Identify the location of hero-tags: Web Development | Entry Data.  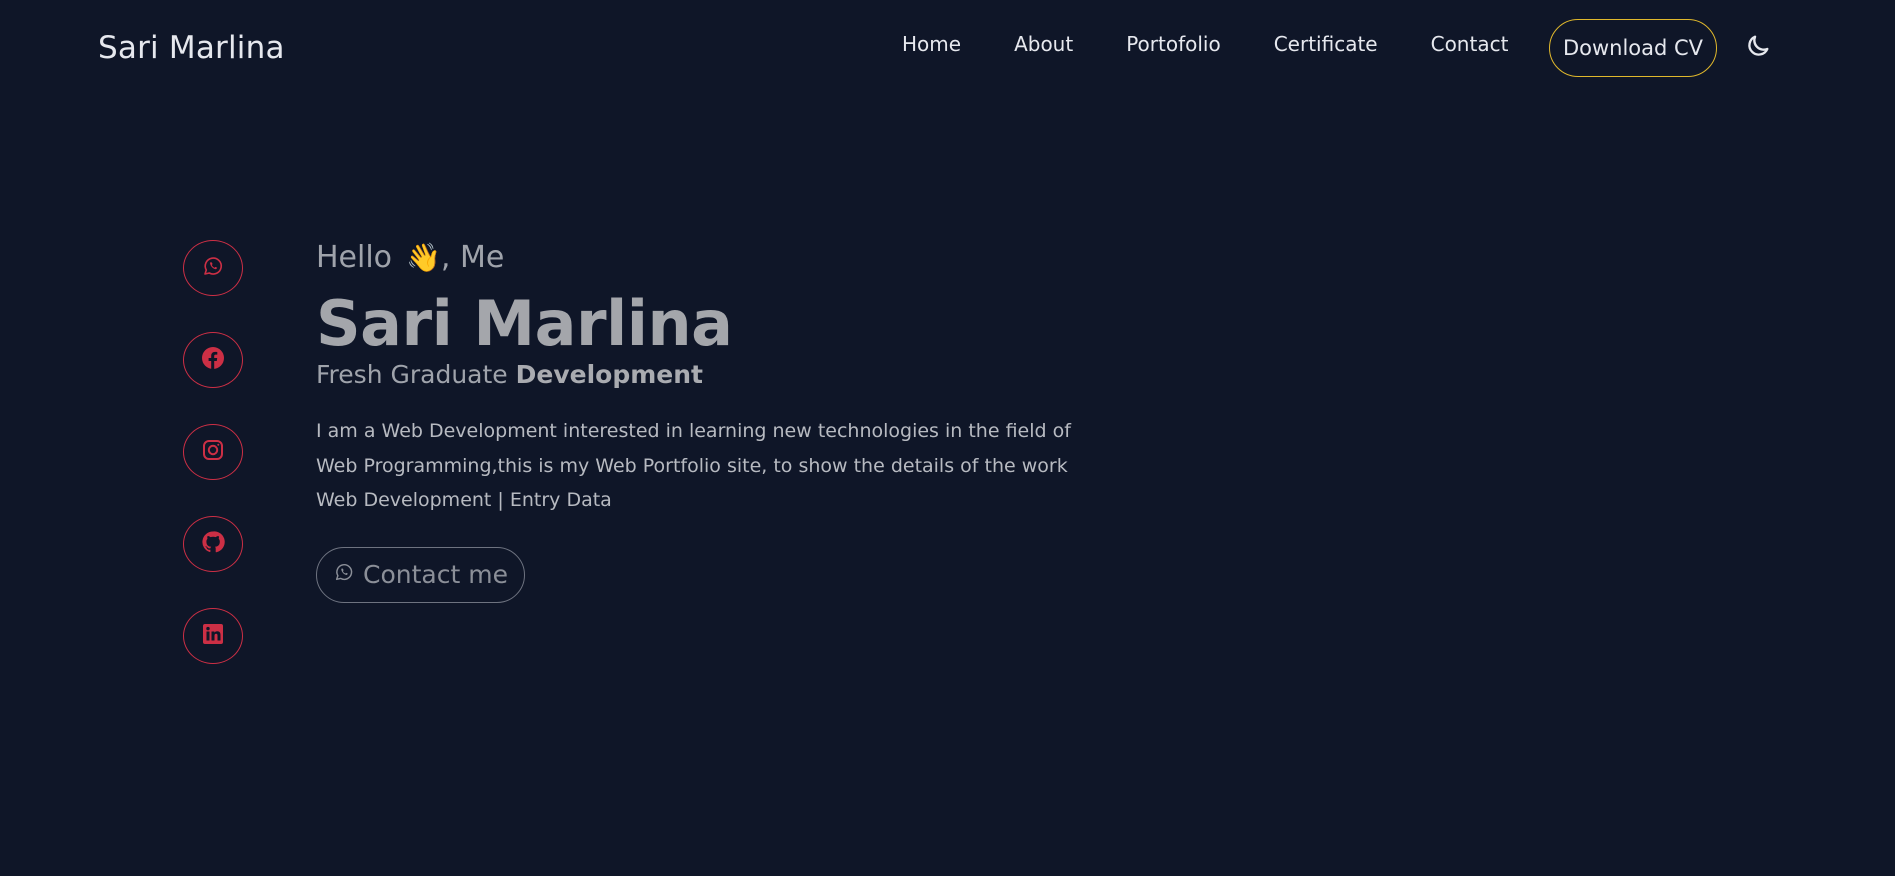
(464, 500).